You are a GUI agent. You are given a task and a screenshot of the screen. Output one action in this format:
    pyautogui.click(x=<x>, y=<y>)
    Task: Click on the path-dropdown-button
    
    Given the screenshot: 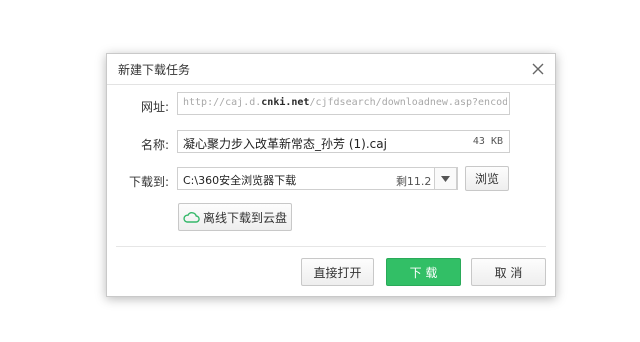 What is the action you would take?
    pyautogui.click(x=445, y=178)
    